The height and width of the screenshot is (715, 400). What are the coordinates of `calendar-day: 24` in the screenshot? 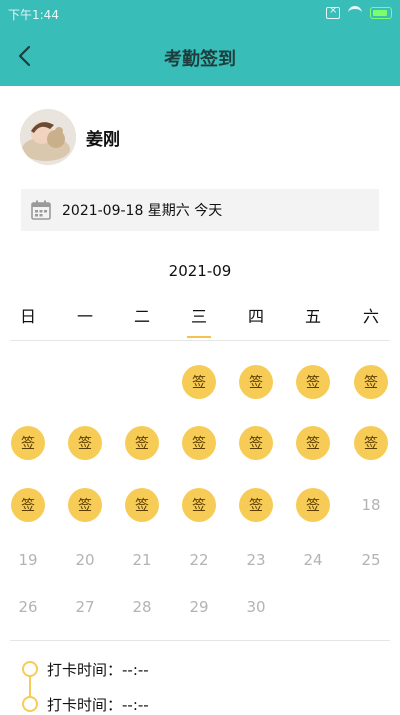 It's located at (313, 560).